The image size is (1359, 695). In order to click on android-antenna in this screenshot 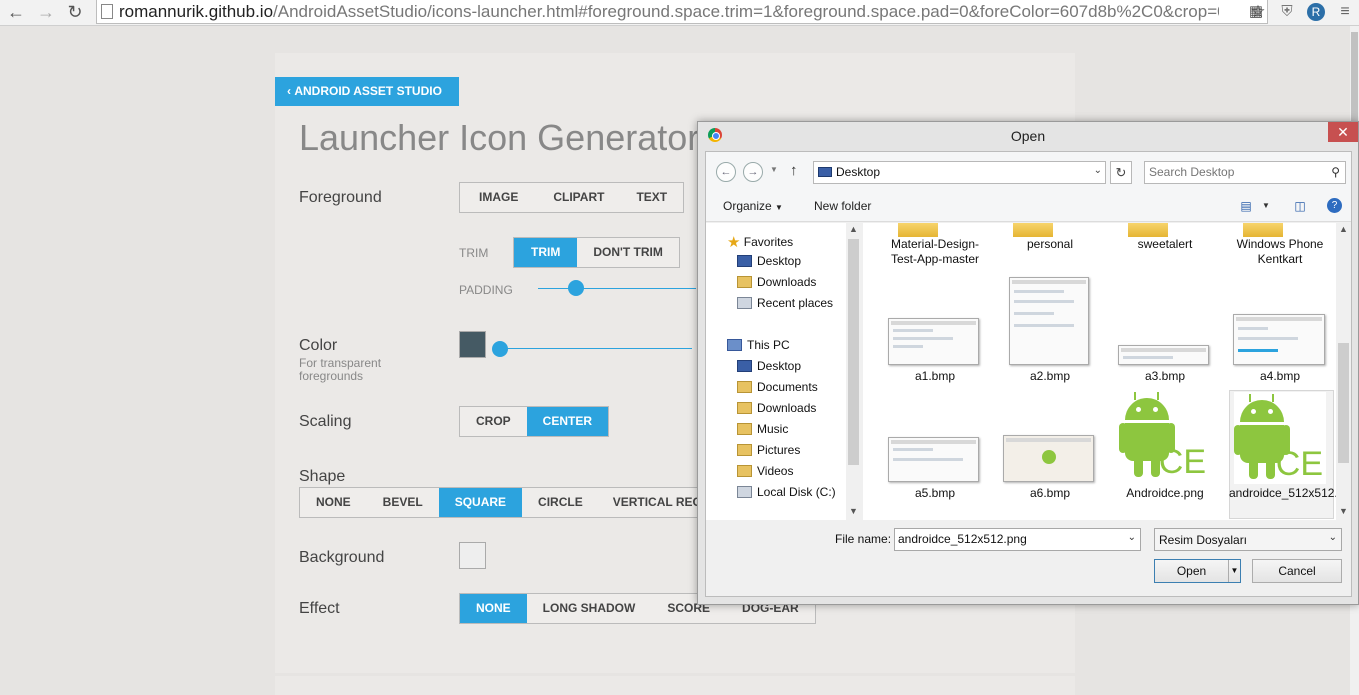, I will do `click(1135, 396)`.